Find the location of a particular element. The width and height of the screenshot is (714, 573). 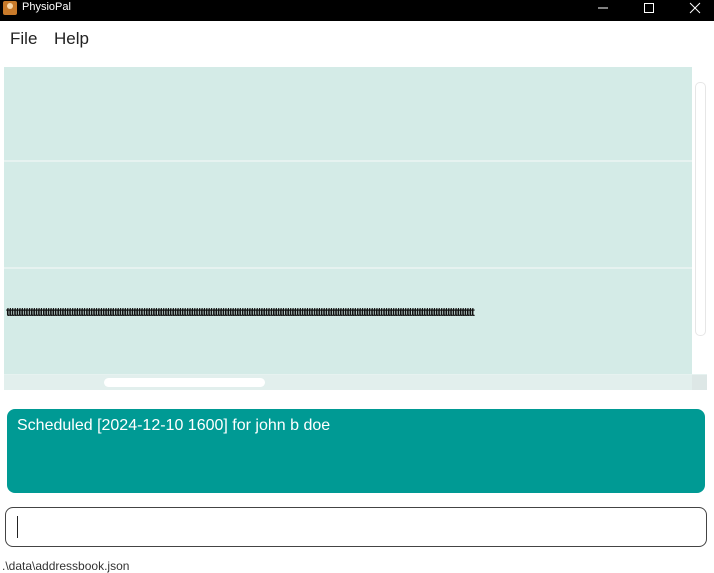

close-button is located at coordinates (693, 8).